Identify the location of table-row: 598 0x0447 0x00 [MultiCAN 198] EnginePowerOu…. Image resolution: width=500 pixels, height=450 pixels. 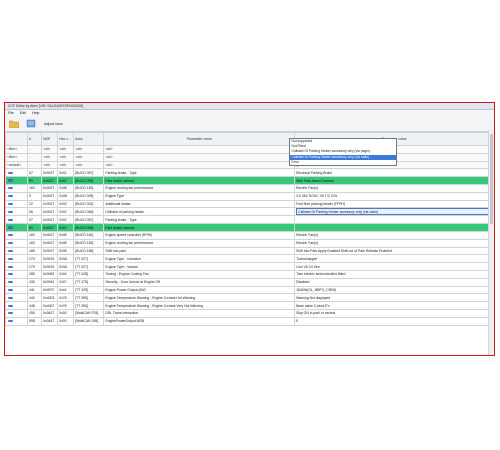
(249, 321).